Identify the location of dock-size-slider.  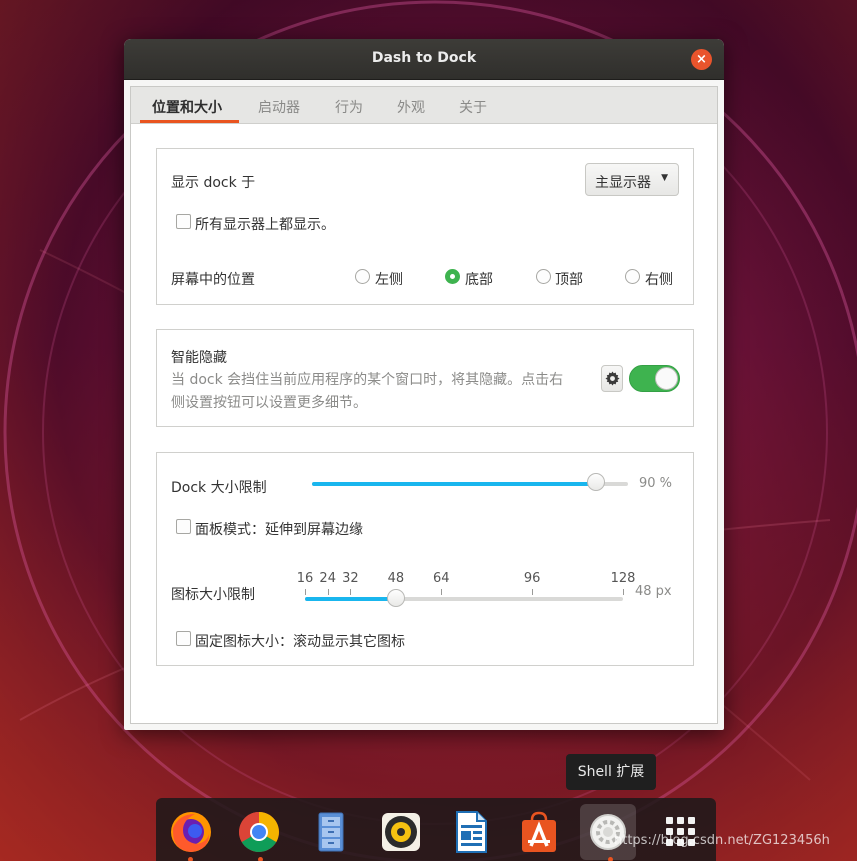
(470, 484).